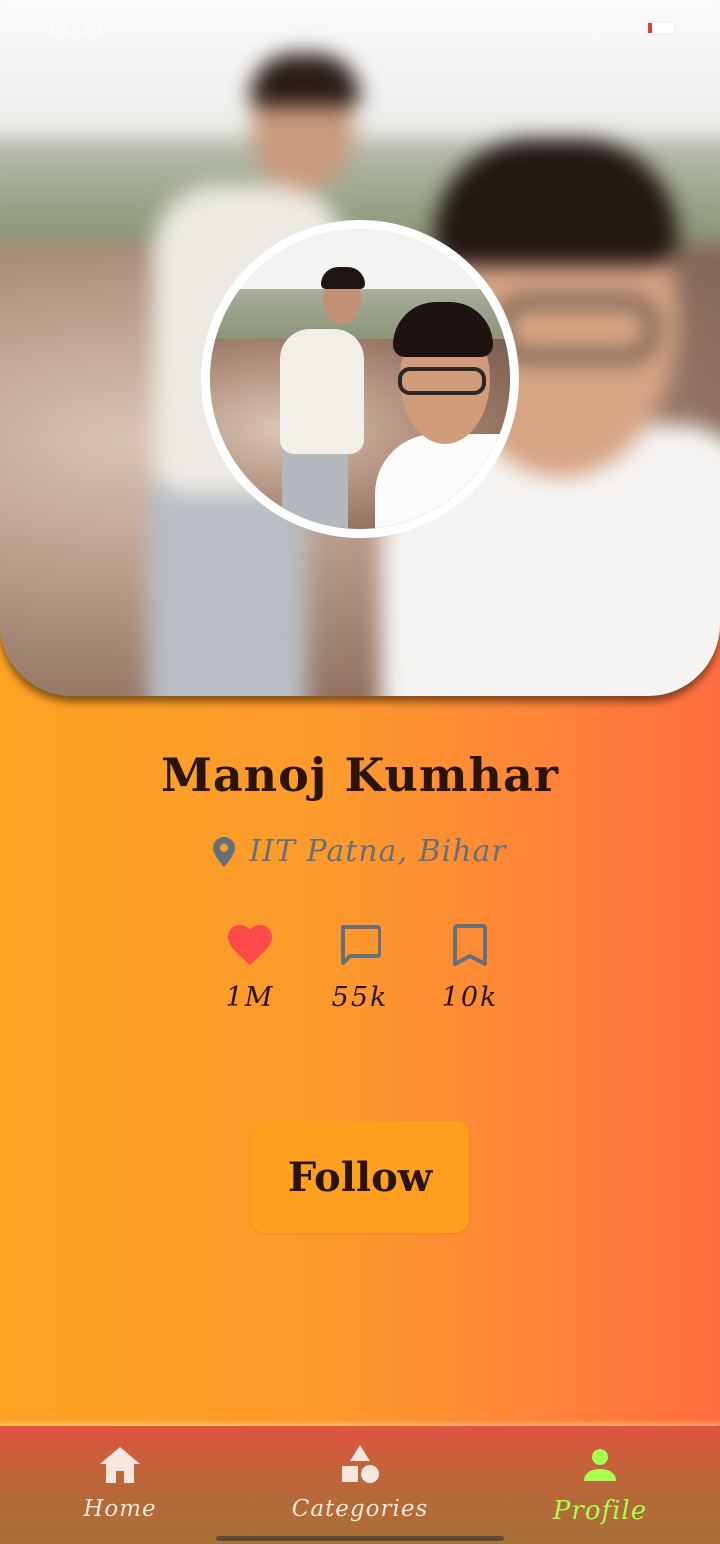 This screenshot has width=720, height=1544. Describe the element at coordinates (360, 1465) in the screenshot. I see `categories-icon` at that location.